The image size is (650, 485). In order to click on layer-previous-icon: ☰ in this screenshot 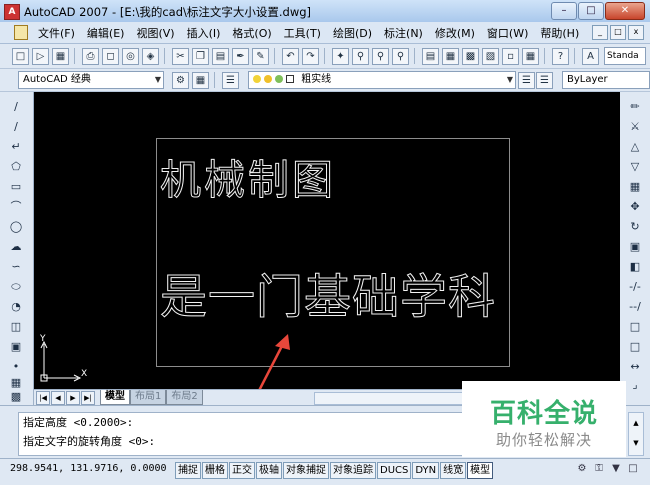, I will do `click(544, 80)`.